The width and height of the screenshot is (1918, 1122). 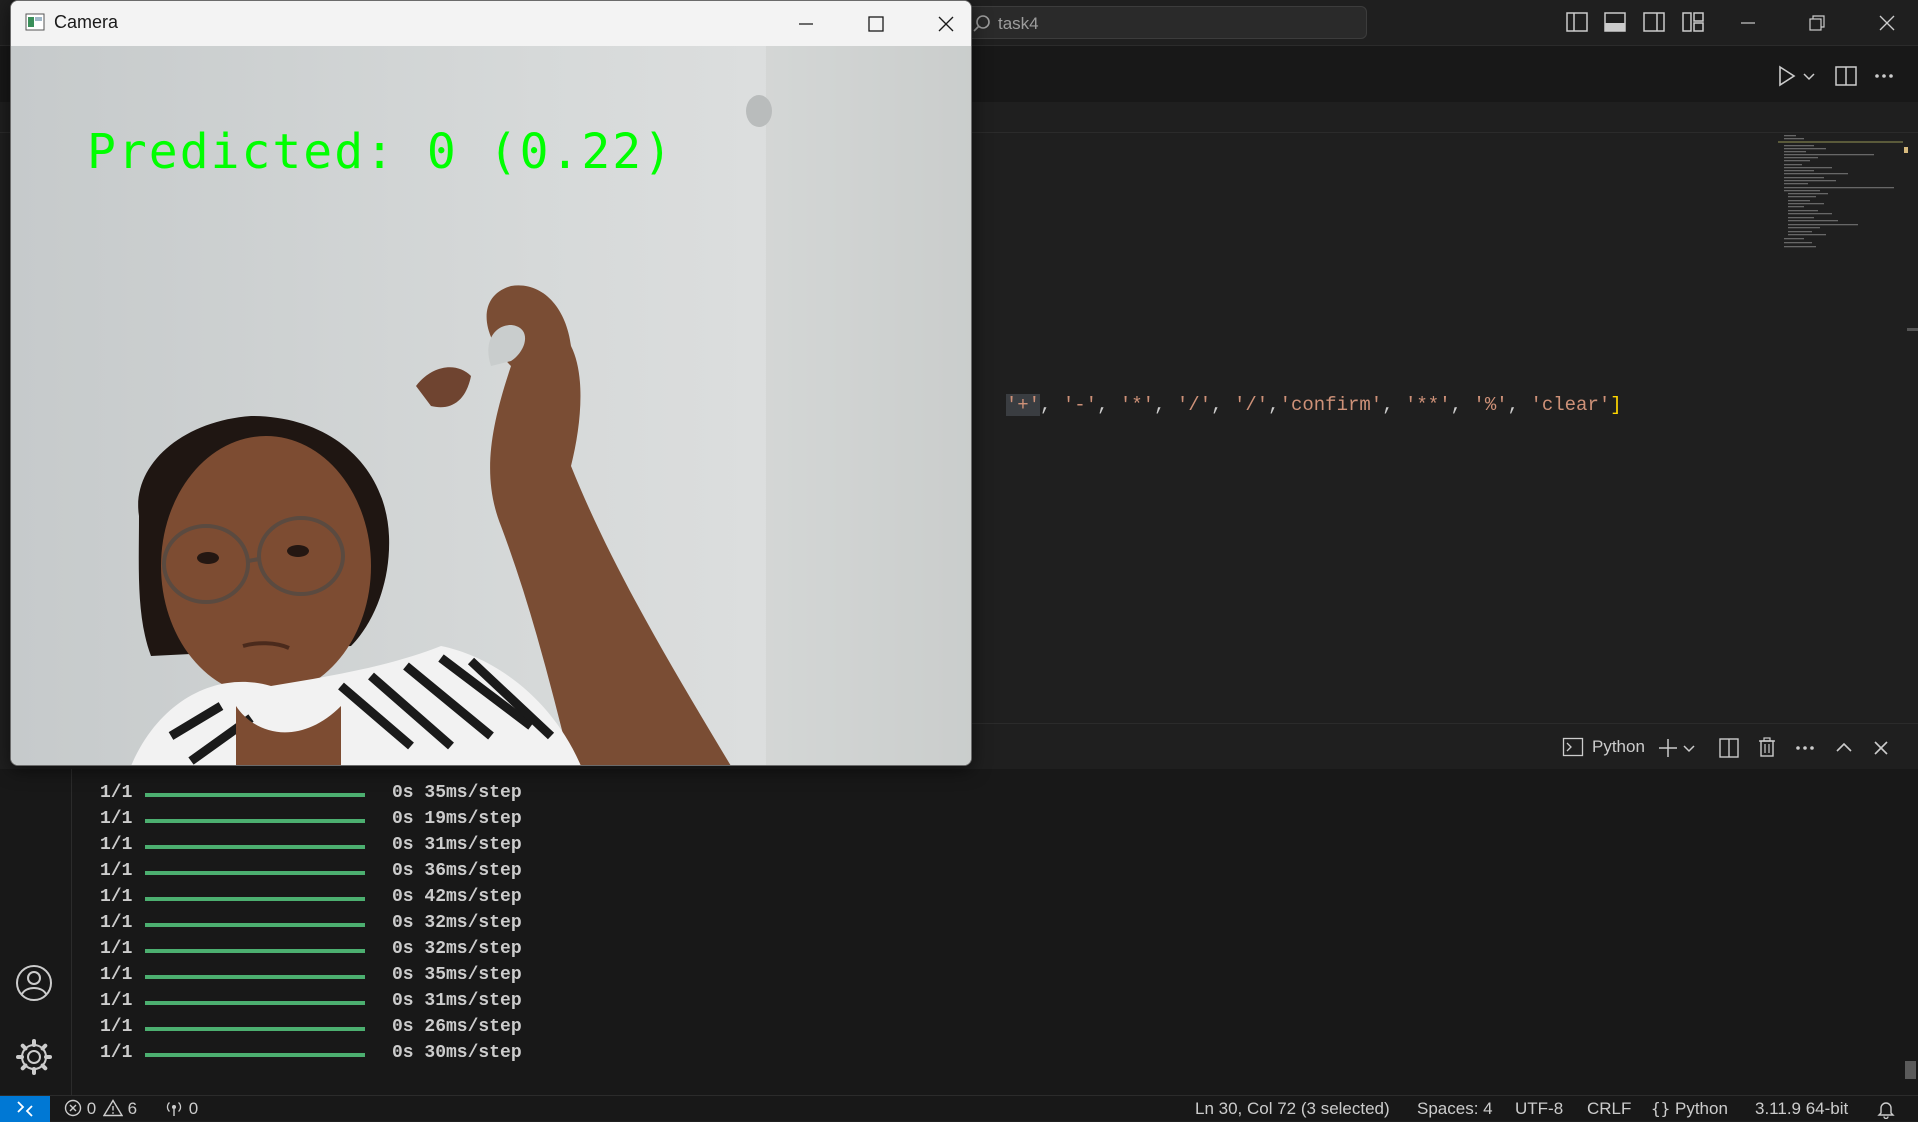 I want to click on remote-indicator, so click(x=25, y=1109).